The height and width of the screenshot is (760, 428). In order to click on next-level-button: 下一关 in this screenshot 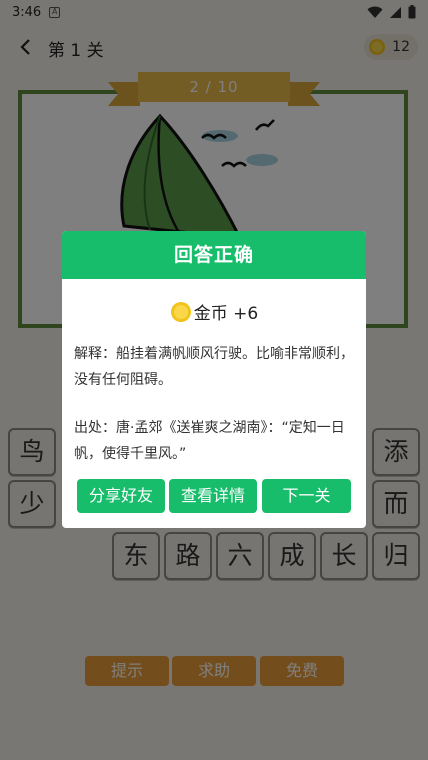, I will do `click(306, 496)`.